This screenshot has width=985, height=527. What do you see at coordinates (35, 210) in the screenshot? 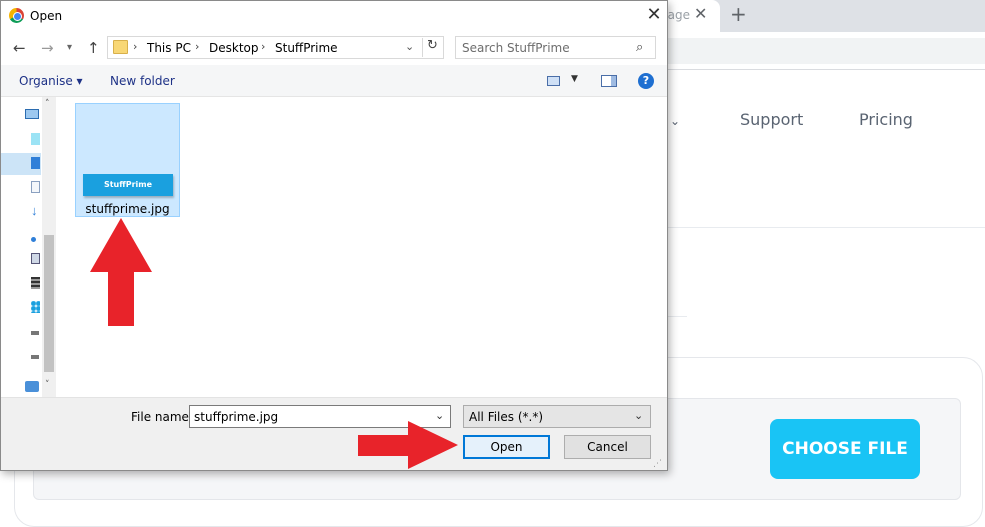
I see `downloads-icon: ↓` at bounding box center [35, 210].